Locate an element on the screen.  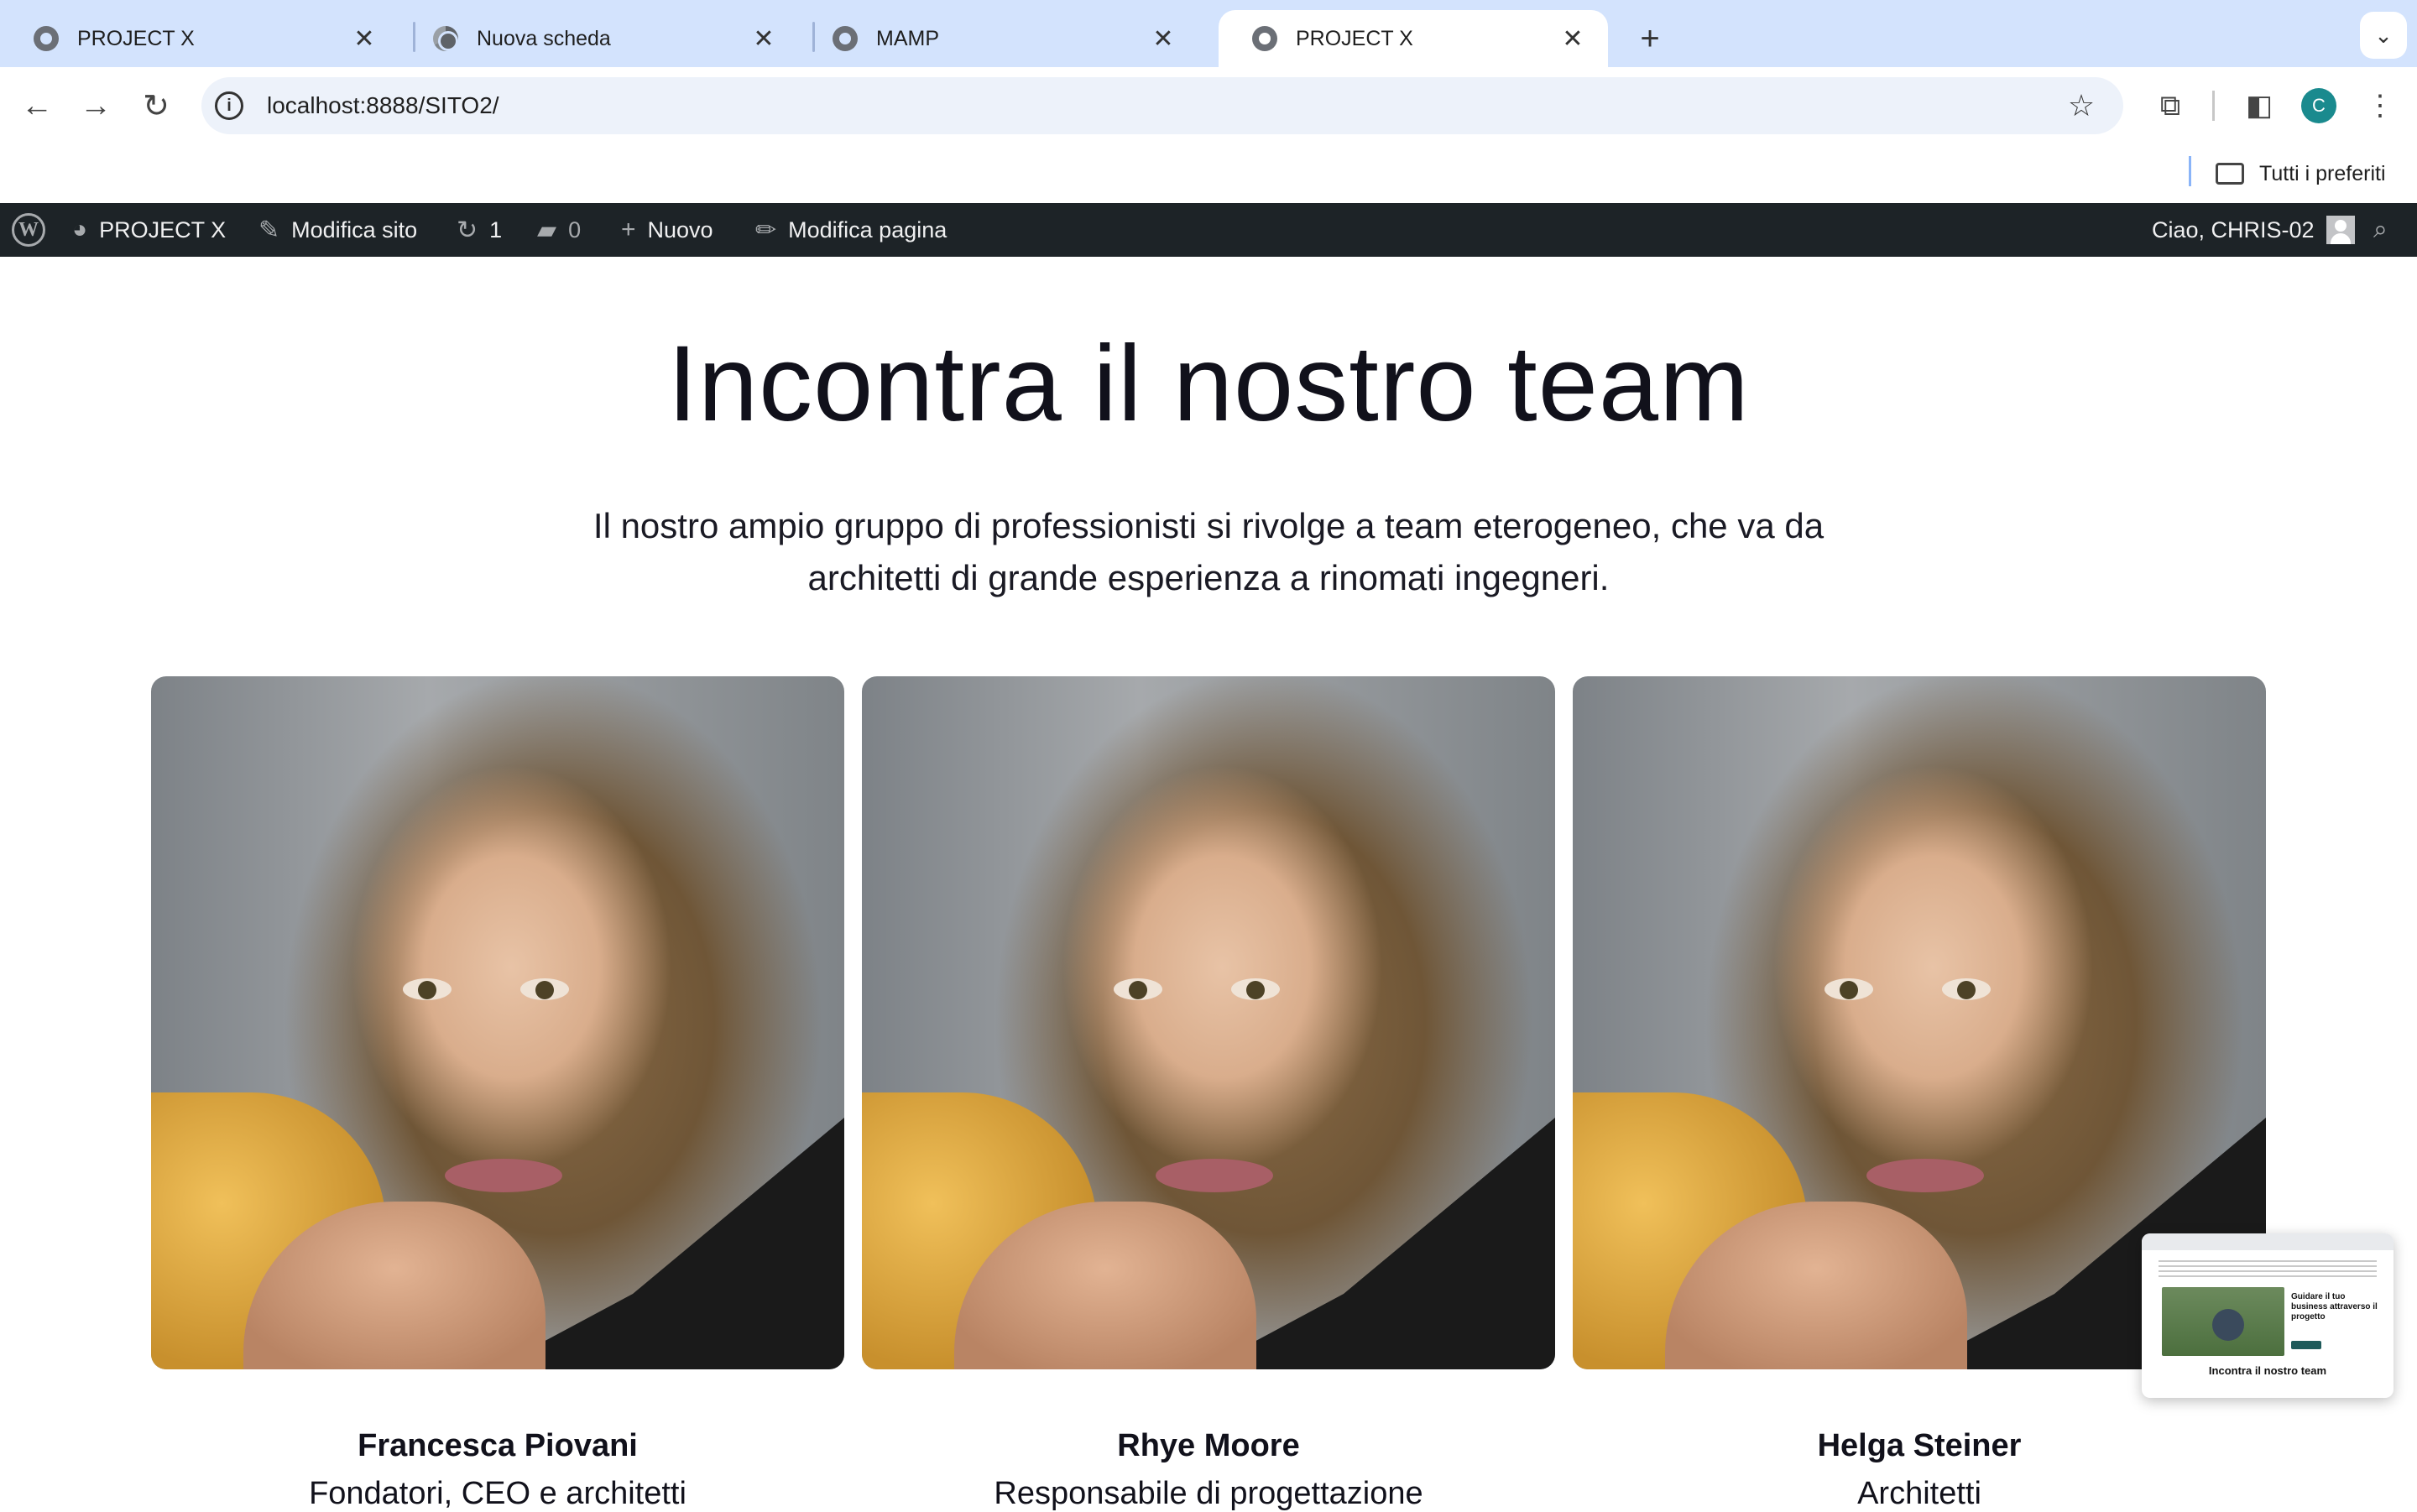
team-member-role: Architetti is located at coordinates (1919, 1493).